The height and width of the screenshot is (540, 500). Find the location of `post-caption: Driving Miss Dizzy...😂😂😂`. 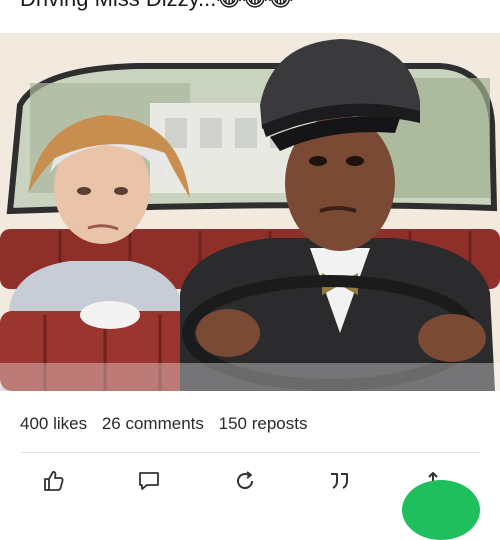

post-caption: Driving Miss Dizzy...😂😂😂 is located at coordinates (157, 7).